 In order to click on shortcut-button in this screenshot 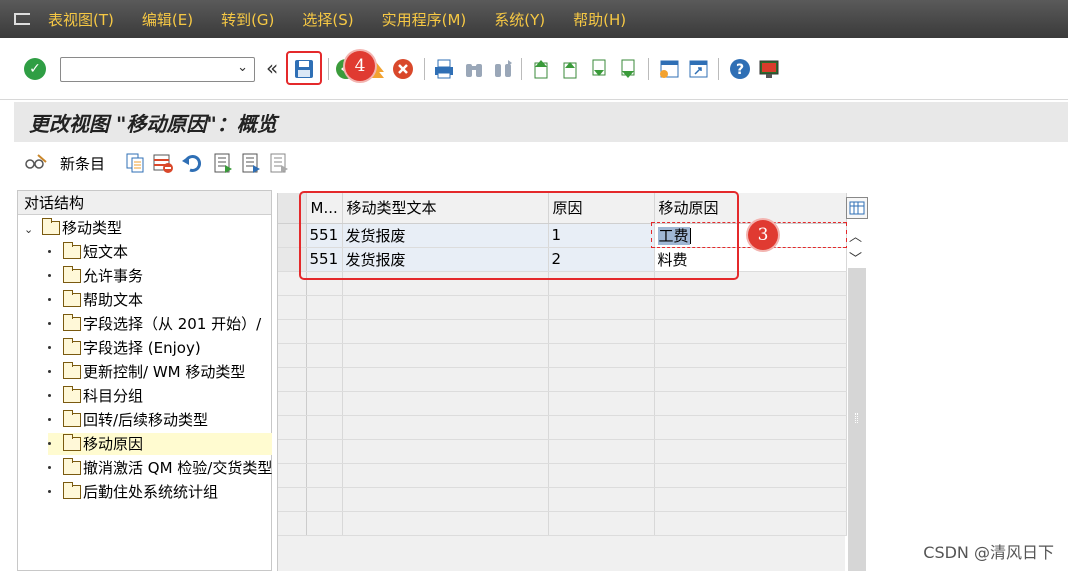, I will do `click(698, 69)`.